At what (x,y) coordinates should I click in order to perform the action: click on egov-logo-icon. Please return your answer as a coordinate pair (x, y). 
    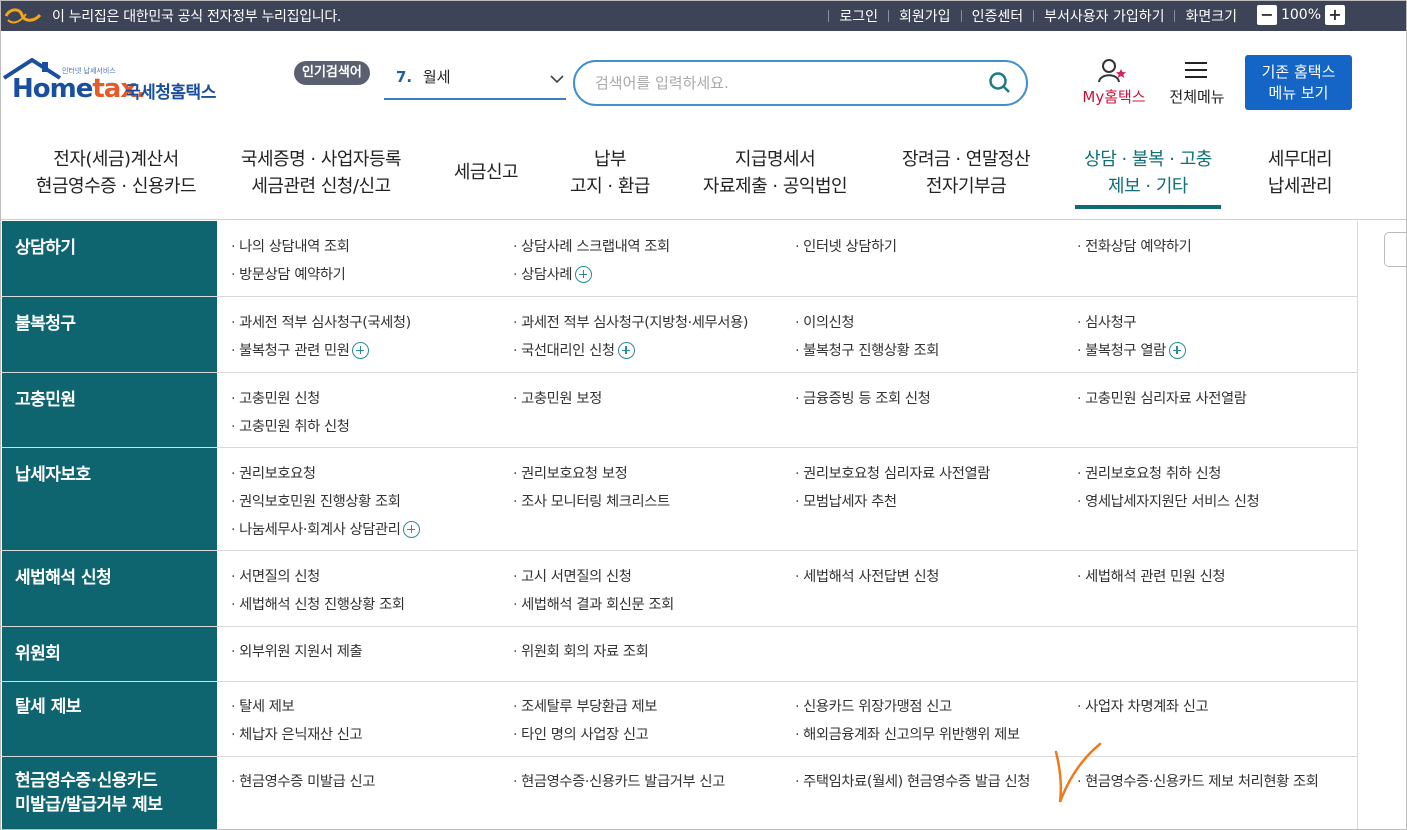
    Looking at the image, I should click on (23, 16).